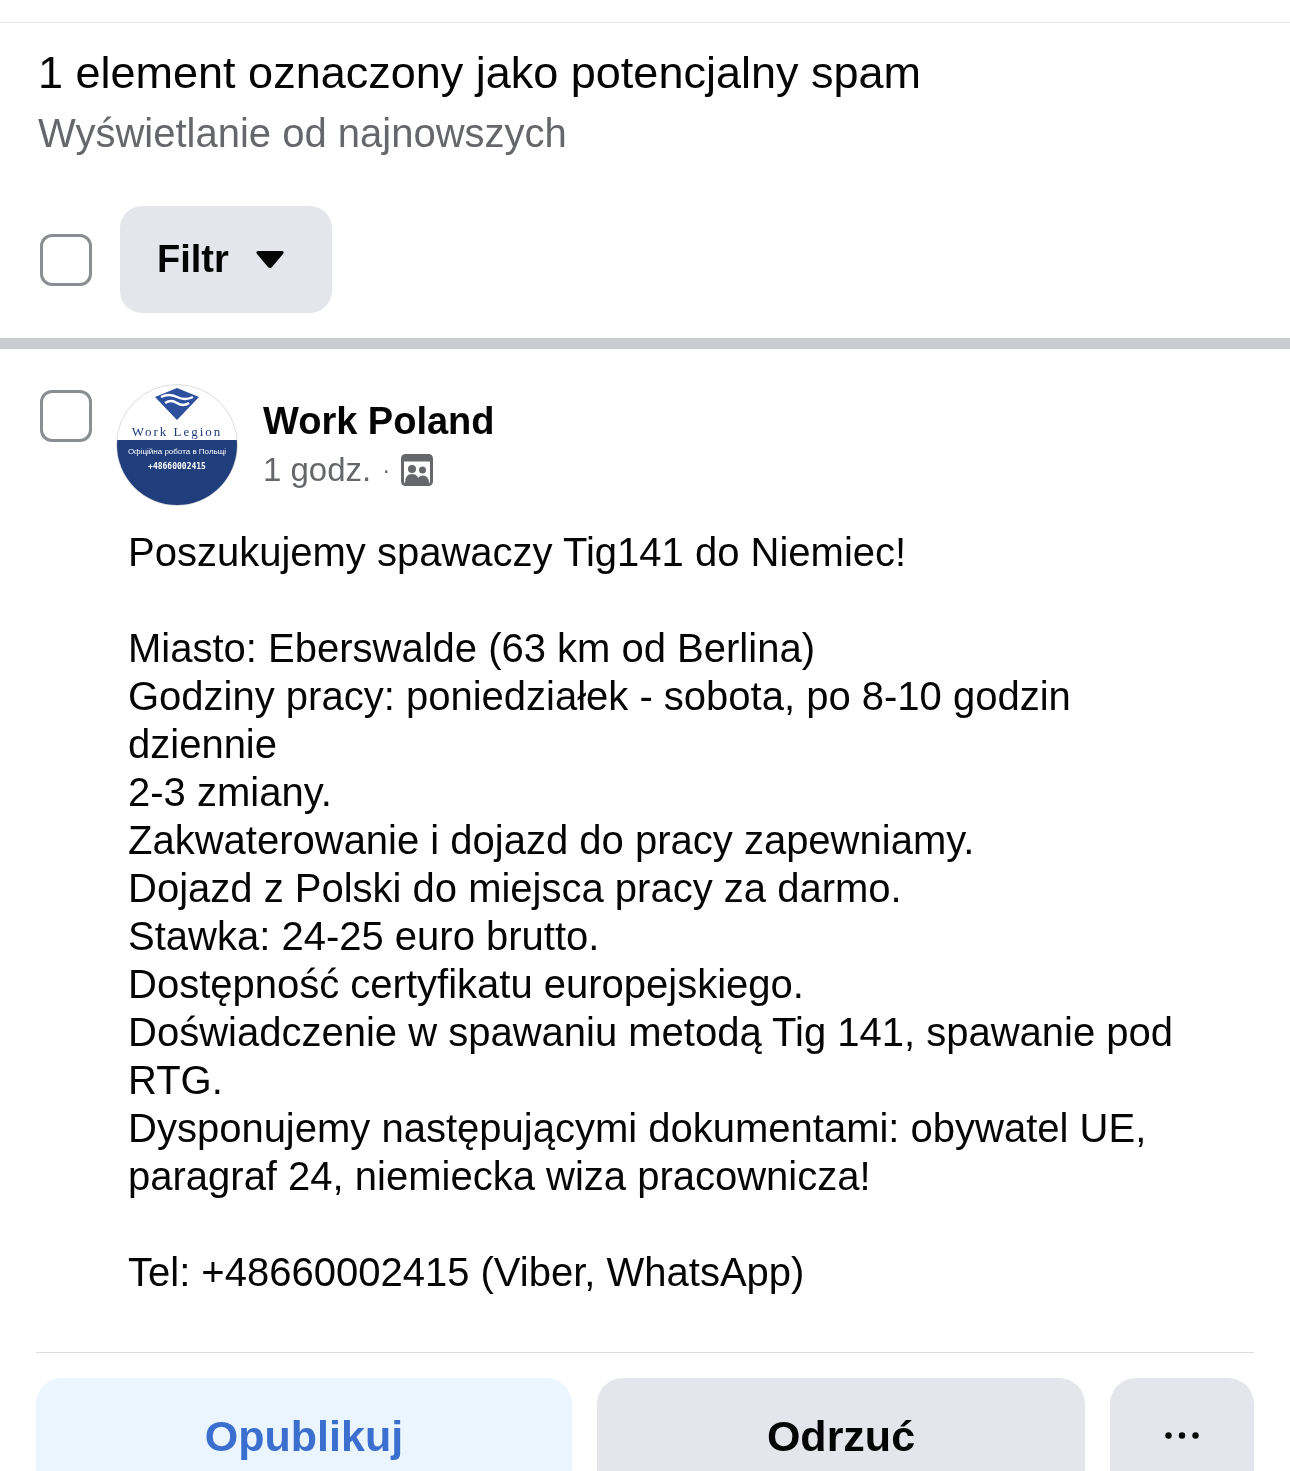  What do you see at coordinates (638, 1152) in the screenshot?
I see `post-text: Dysponujemy następującymi dokumentami: obywatel UE, paragraf 24, niemiecka wiza pracownicza!` at bounding box center [638, 1152].